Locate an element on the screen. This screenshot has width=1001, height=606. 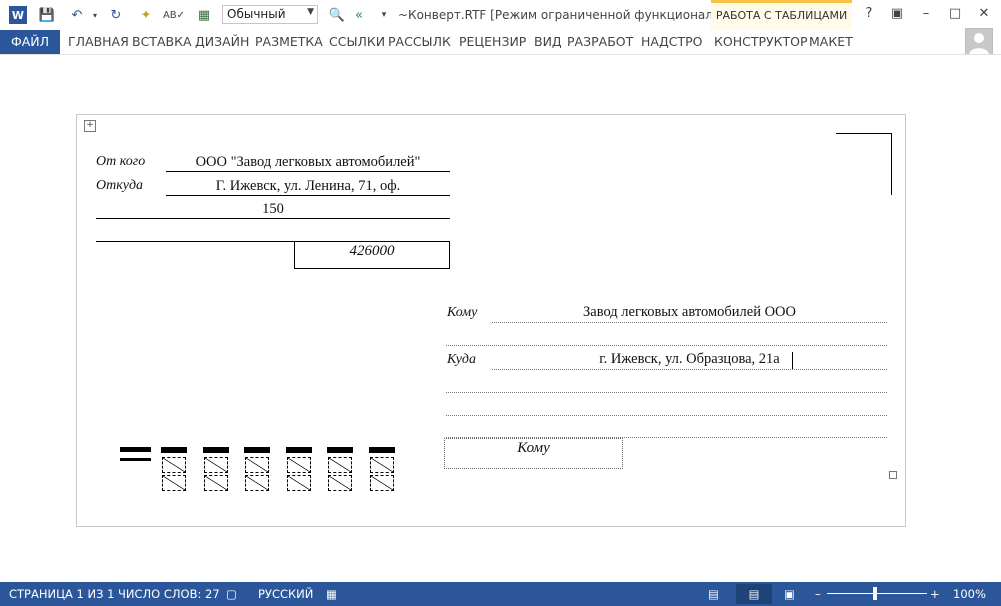
whence-label: Откуда is located at coordinates (120, 185).